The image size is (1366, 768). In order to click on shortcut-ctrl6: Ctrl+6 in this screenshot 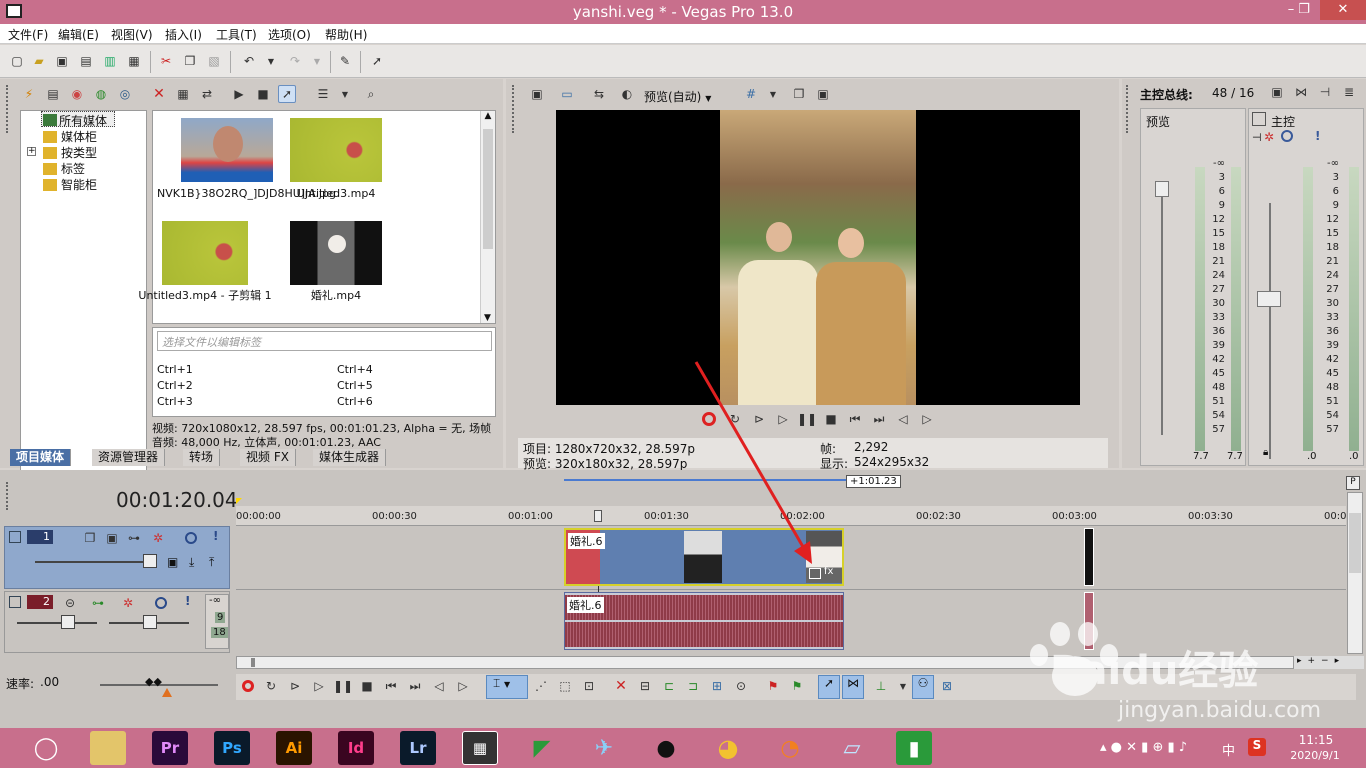, I will do `click(355, 401)`.